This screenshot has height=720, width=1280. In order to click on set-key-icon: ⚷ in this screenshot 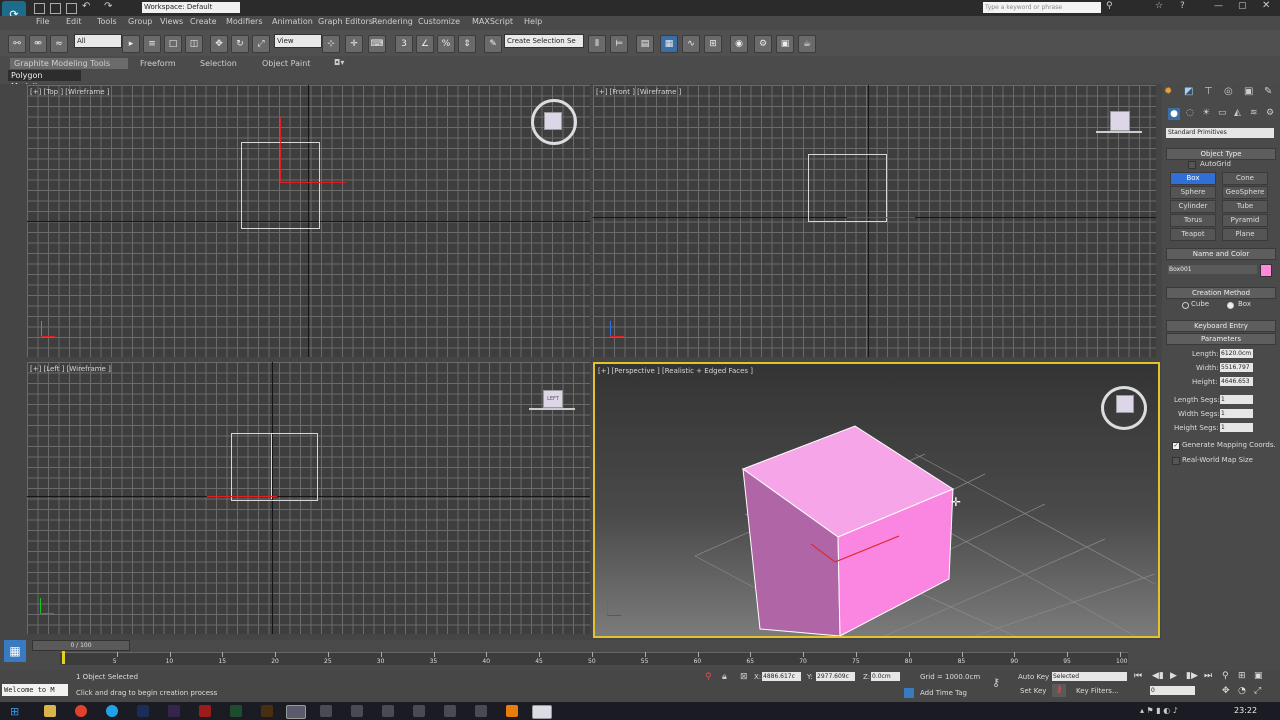, I will do `click(1059, 690)`.